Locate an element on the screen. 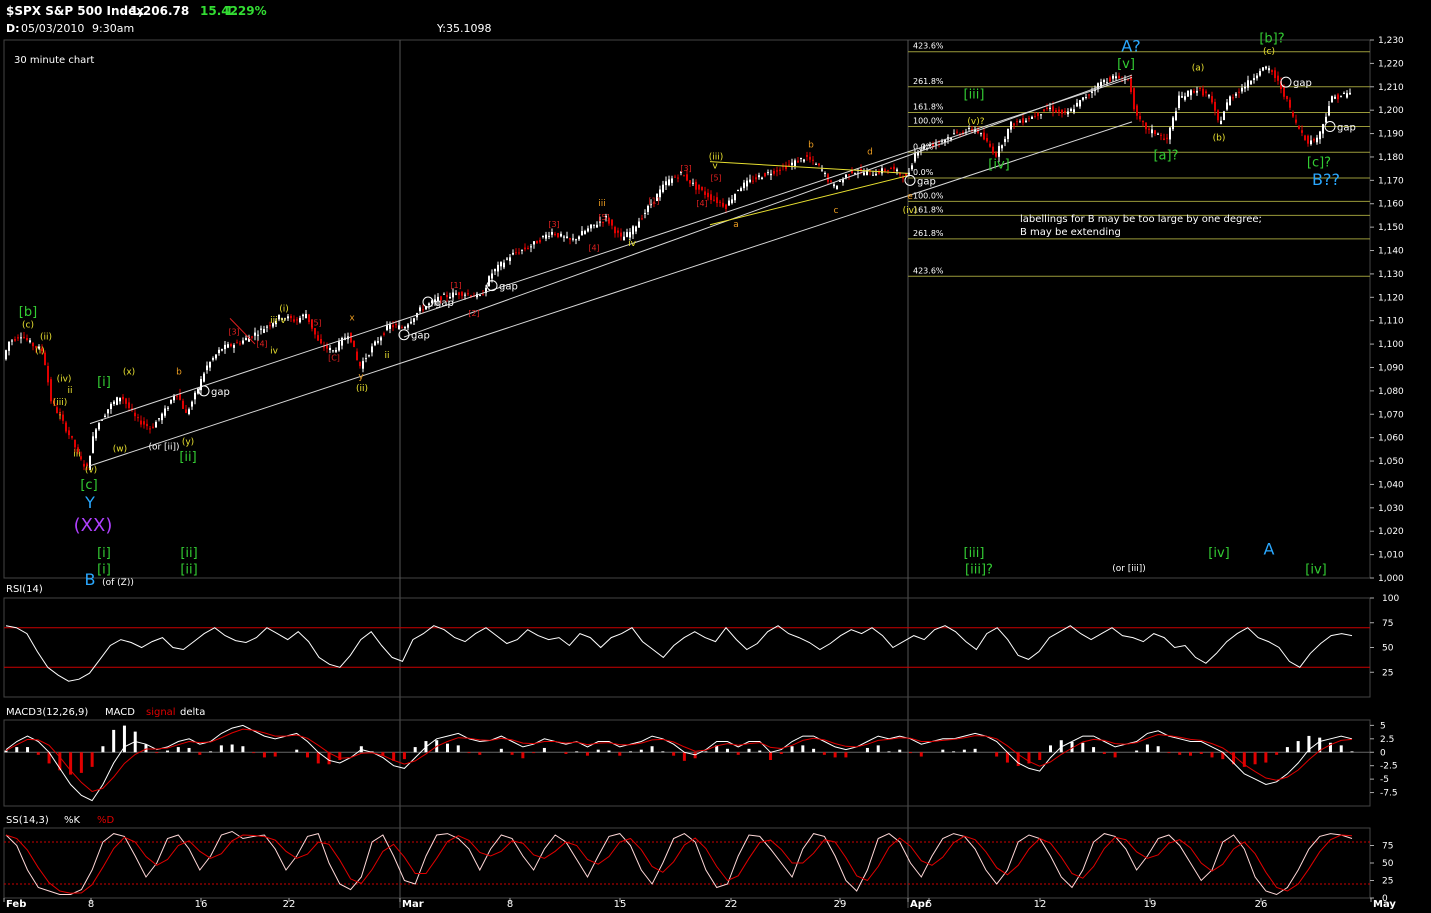  wave-label-minor: [1] is located at coordinates (455, 285).